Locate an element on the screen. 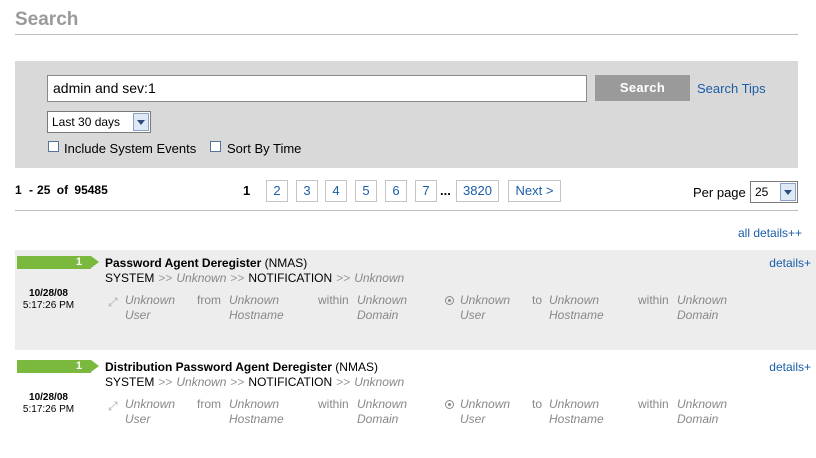 The height and width of the screenshot is (458, 816). all-details-link: all details++ is located at coordinates (770, 233).